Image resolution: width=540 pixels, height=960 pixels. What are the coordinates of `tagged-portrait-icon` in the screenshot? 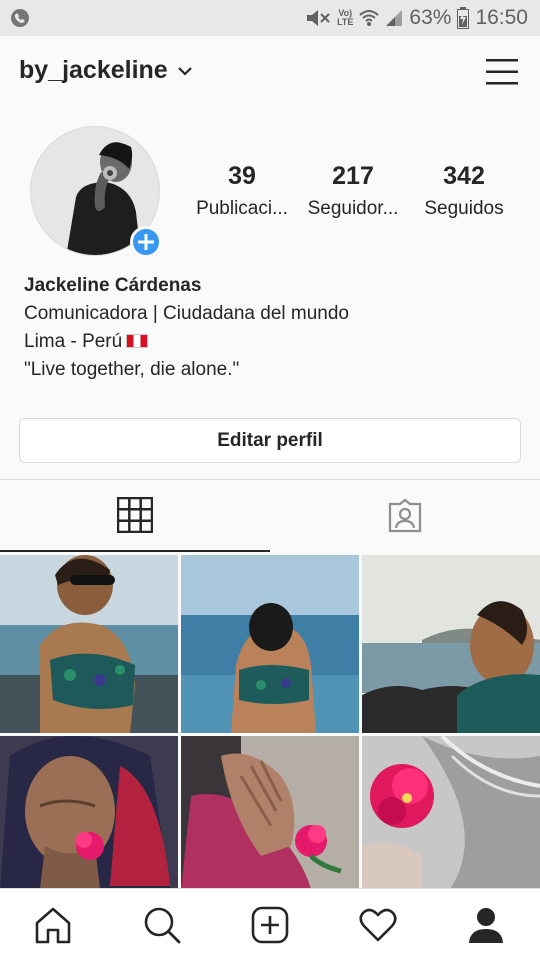 It's located at (405, 515).